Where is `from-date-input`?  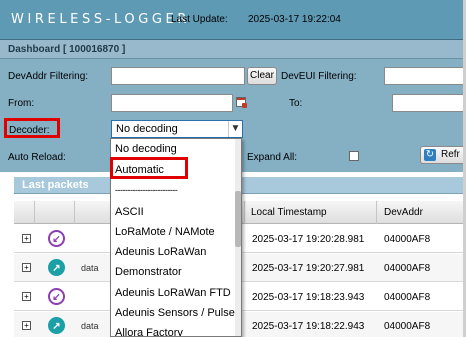
from-date-input is located at coordinates (172, 103).